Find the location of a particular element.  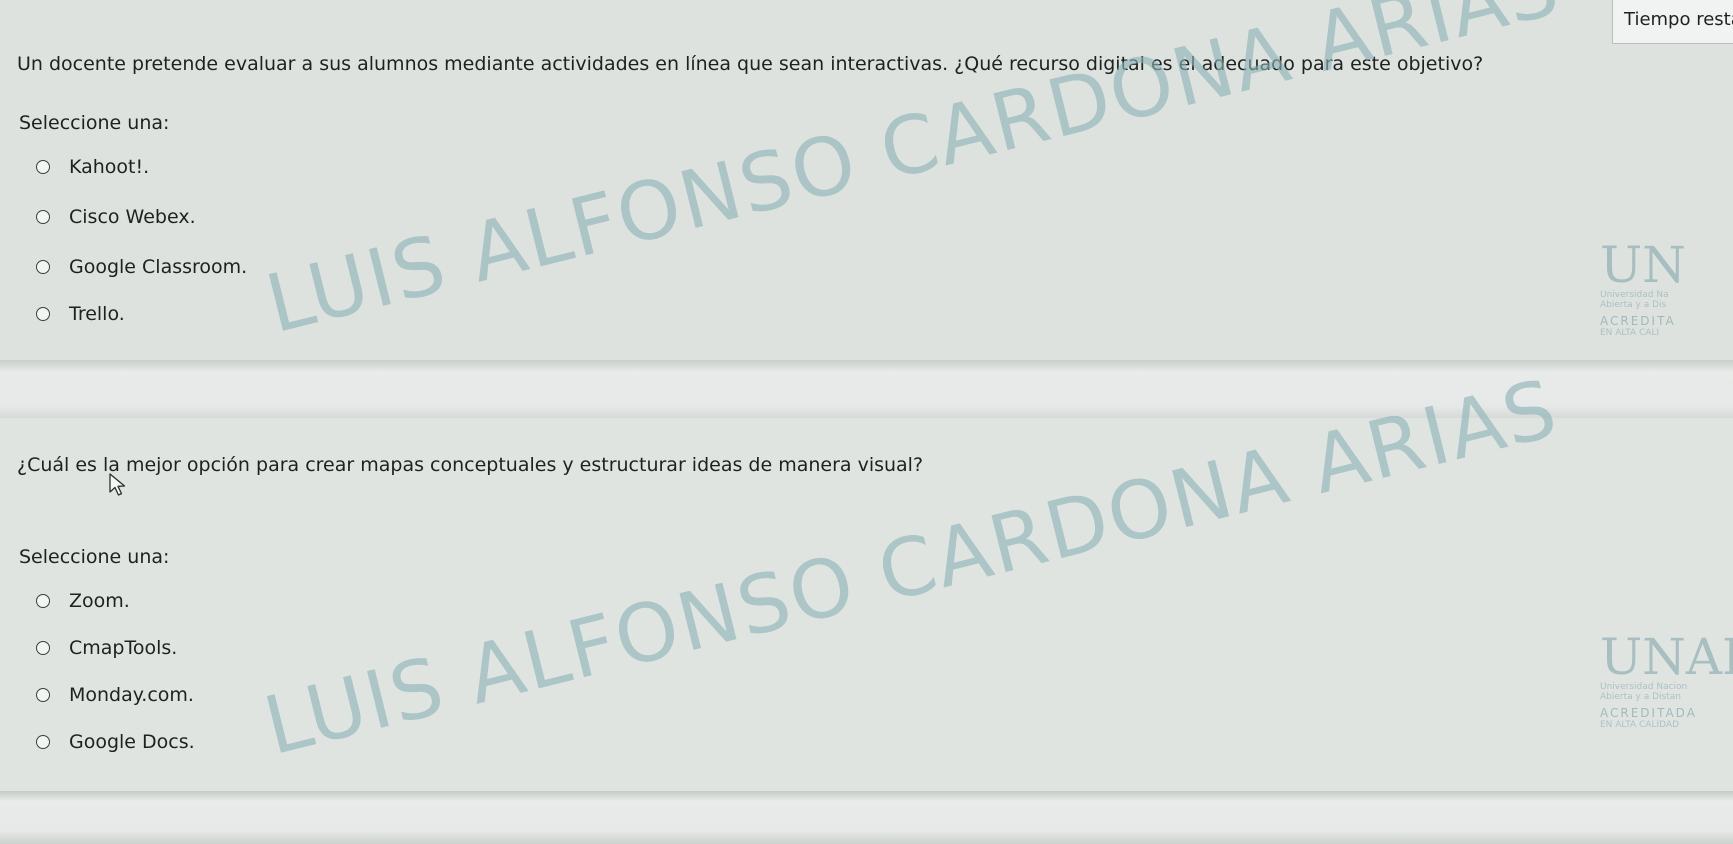

option-label: Kahoot!. is located at coordinates (109, 167).